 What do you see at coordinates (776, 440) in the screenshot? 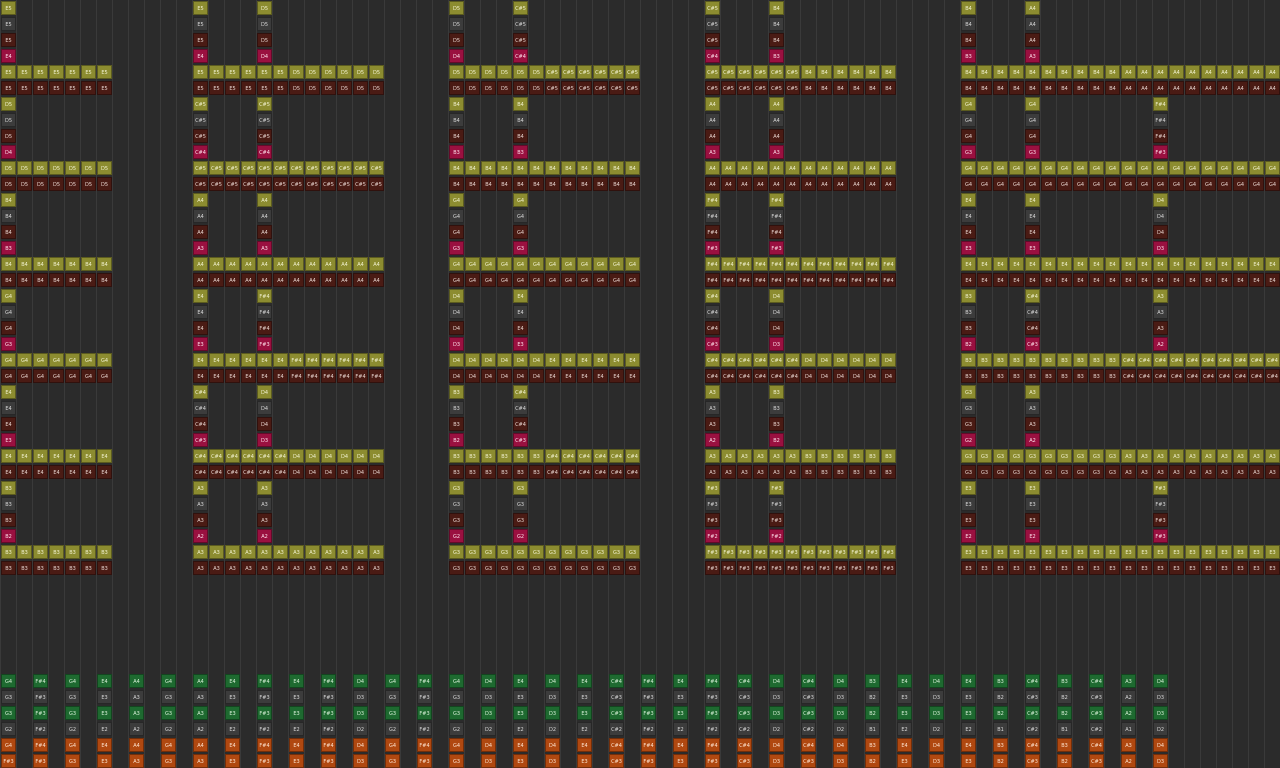
I see `note-block: B2` at bounding box center [776, 440].